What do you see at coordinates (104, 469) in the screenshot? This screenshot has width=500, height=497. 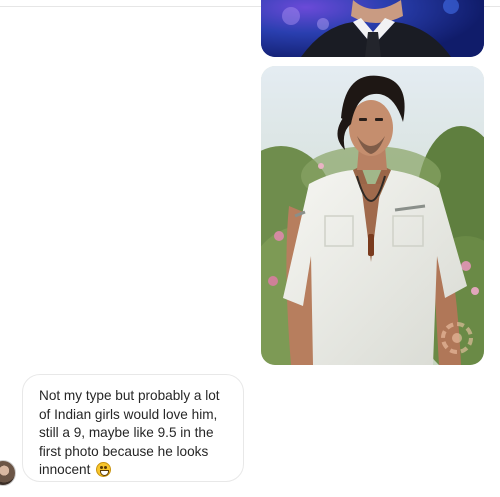 I see `grinning-face-emoji-icon` at bounding box center [104, 469].